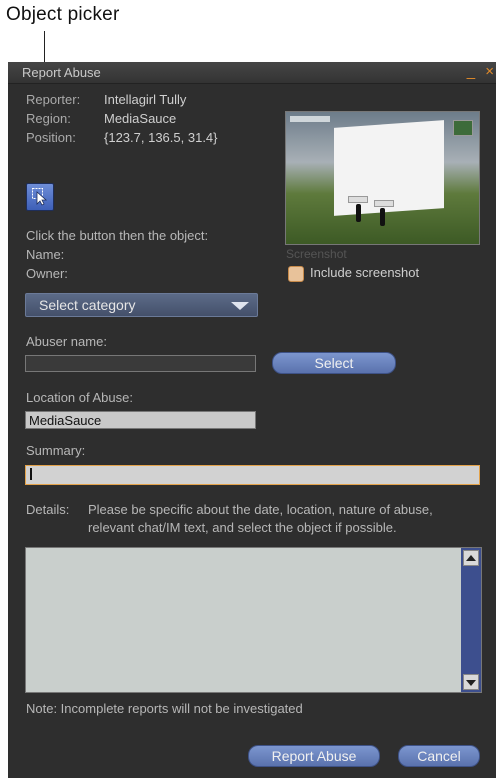 The width and height of the screenshot is (496, 778). Describe the element at coordinates (87, 305) in the screenshot. I see `category-selected-value: Select category` at that location.